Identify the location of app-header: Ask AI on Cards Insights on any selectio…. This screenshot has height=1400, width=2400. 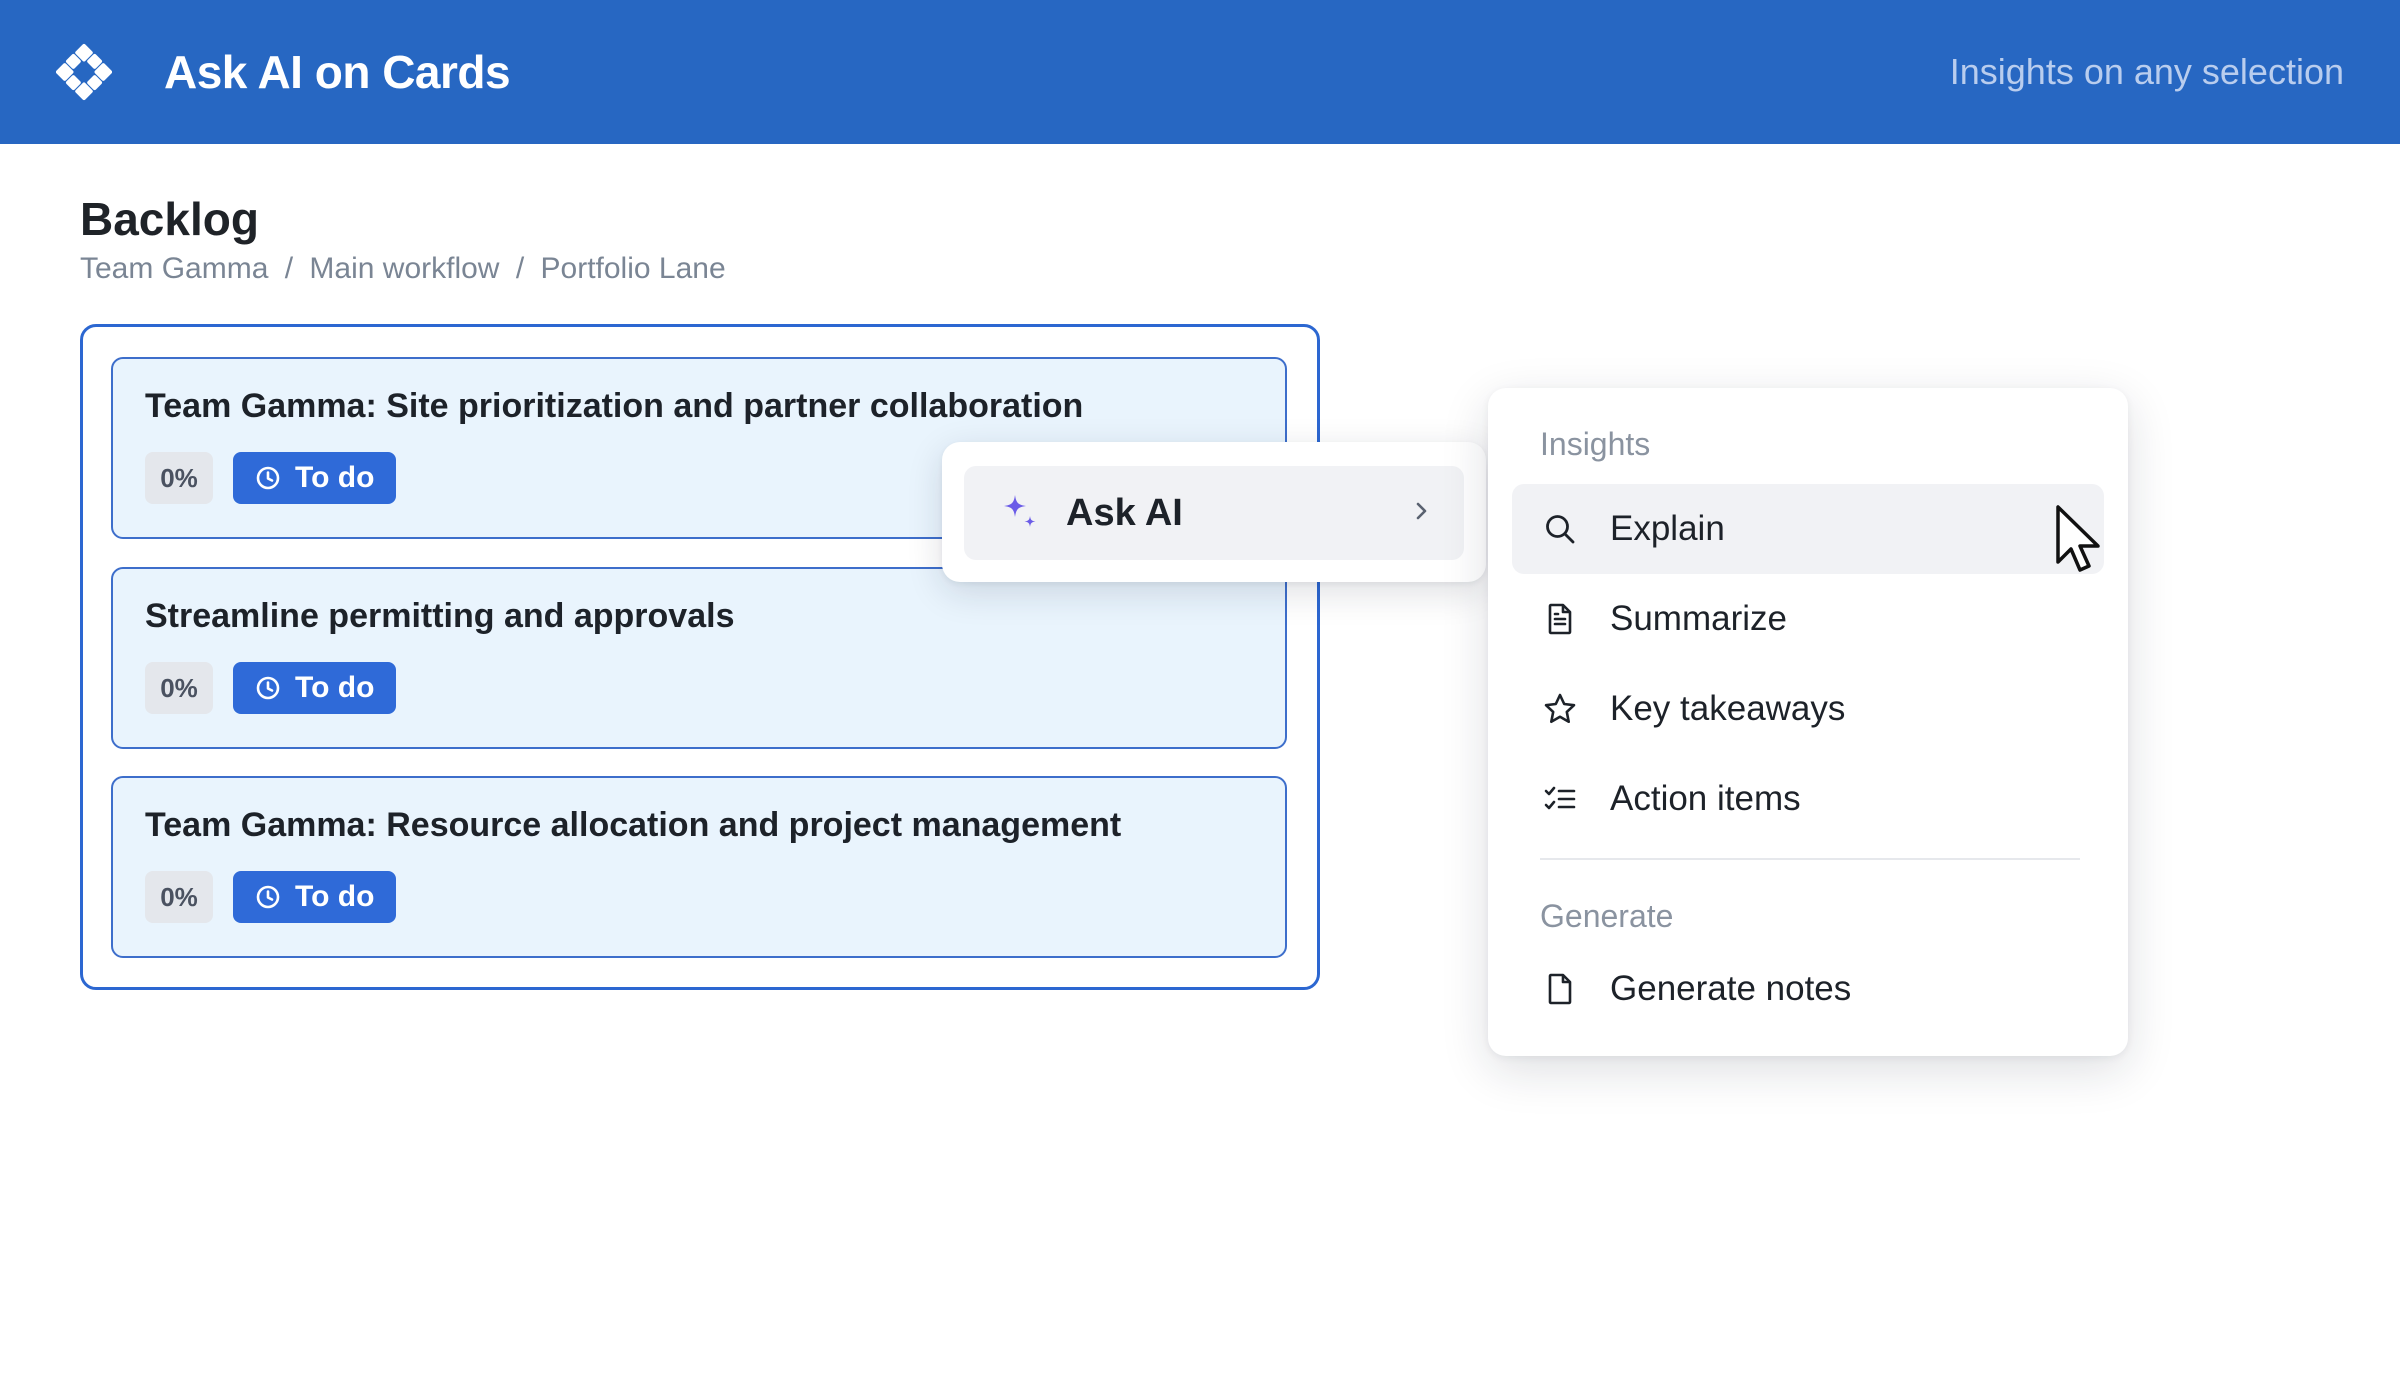
(1200, 72).